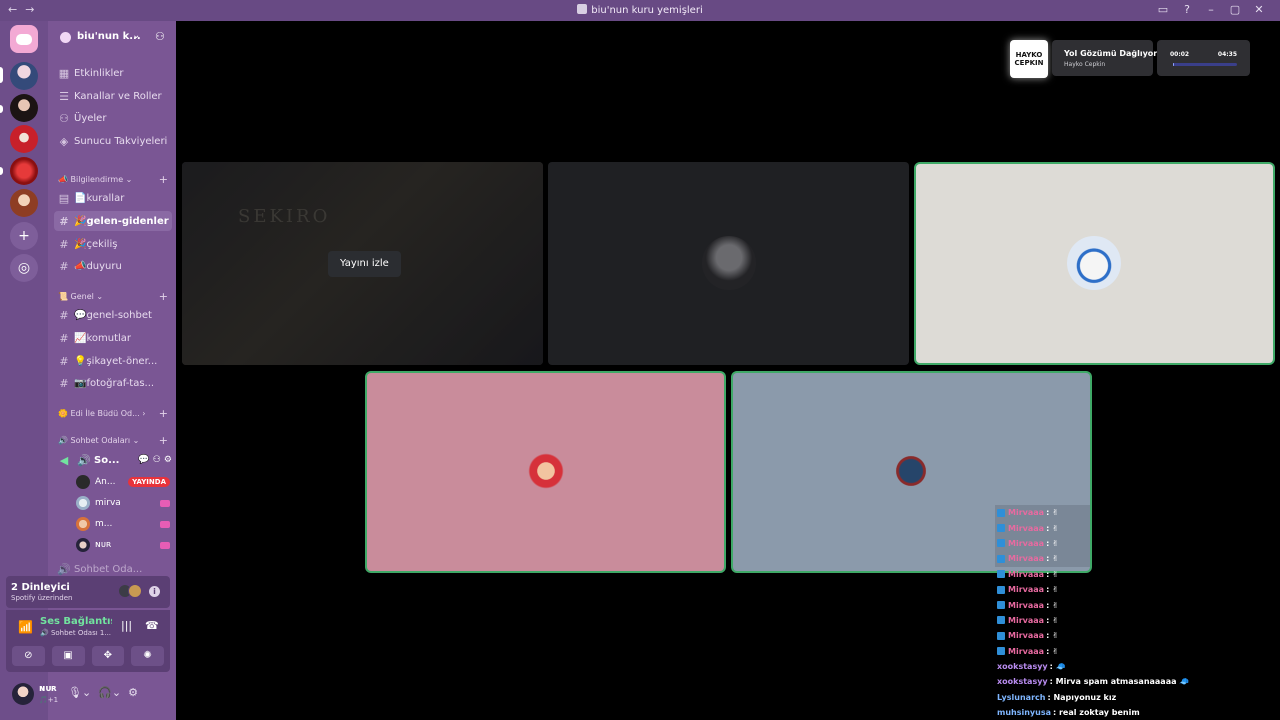 The height and width of the screenshot is (720, 1280). I want to click on user-controls: 🎙⌄ 🎧⌄ ⚙, so click(106, 692).